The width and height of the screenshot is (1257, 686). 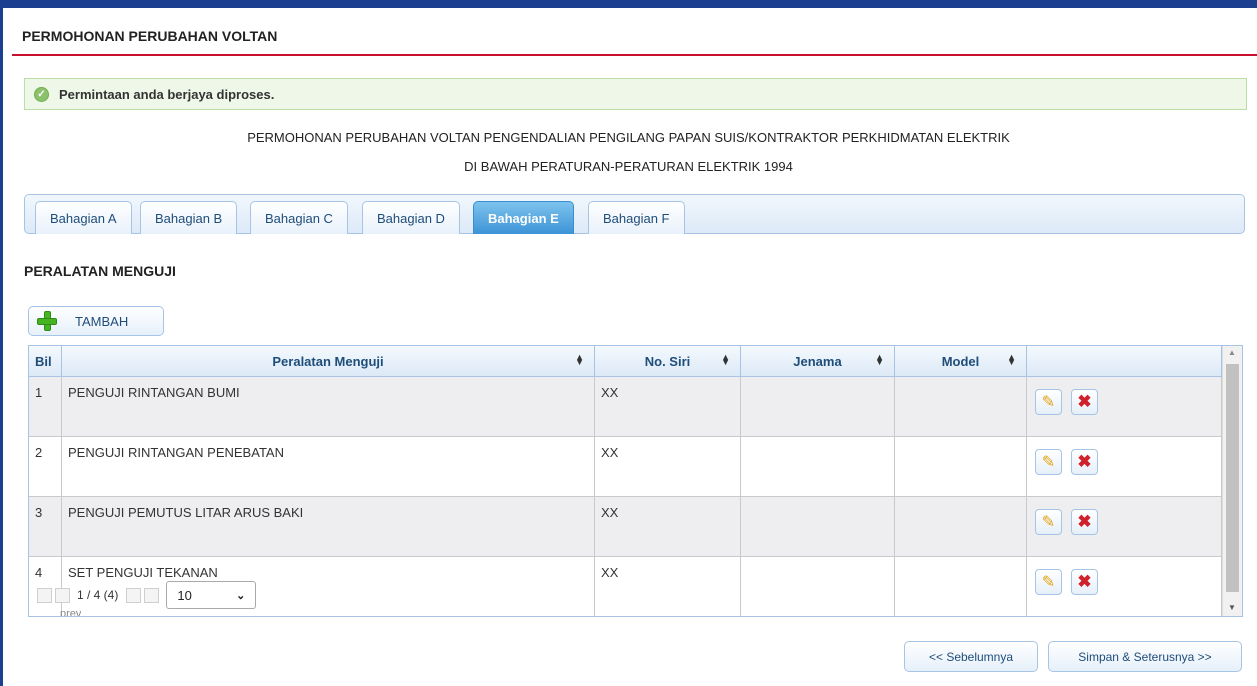 What do you see at coordinates (211, 595) in the screenshot?
I see `page-size-select: 10 ⌄` at bounding box center [211, 595].